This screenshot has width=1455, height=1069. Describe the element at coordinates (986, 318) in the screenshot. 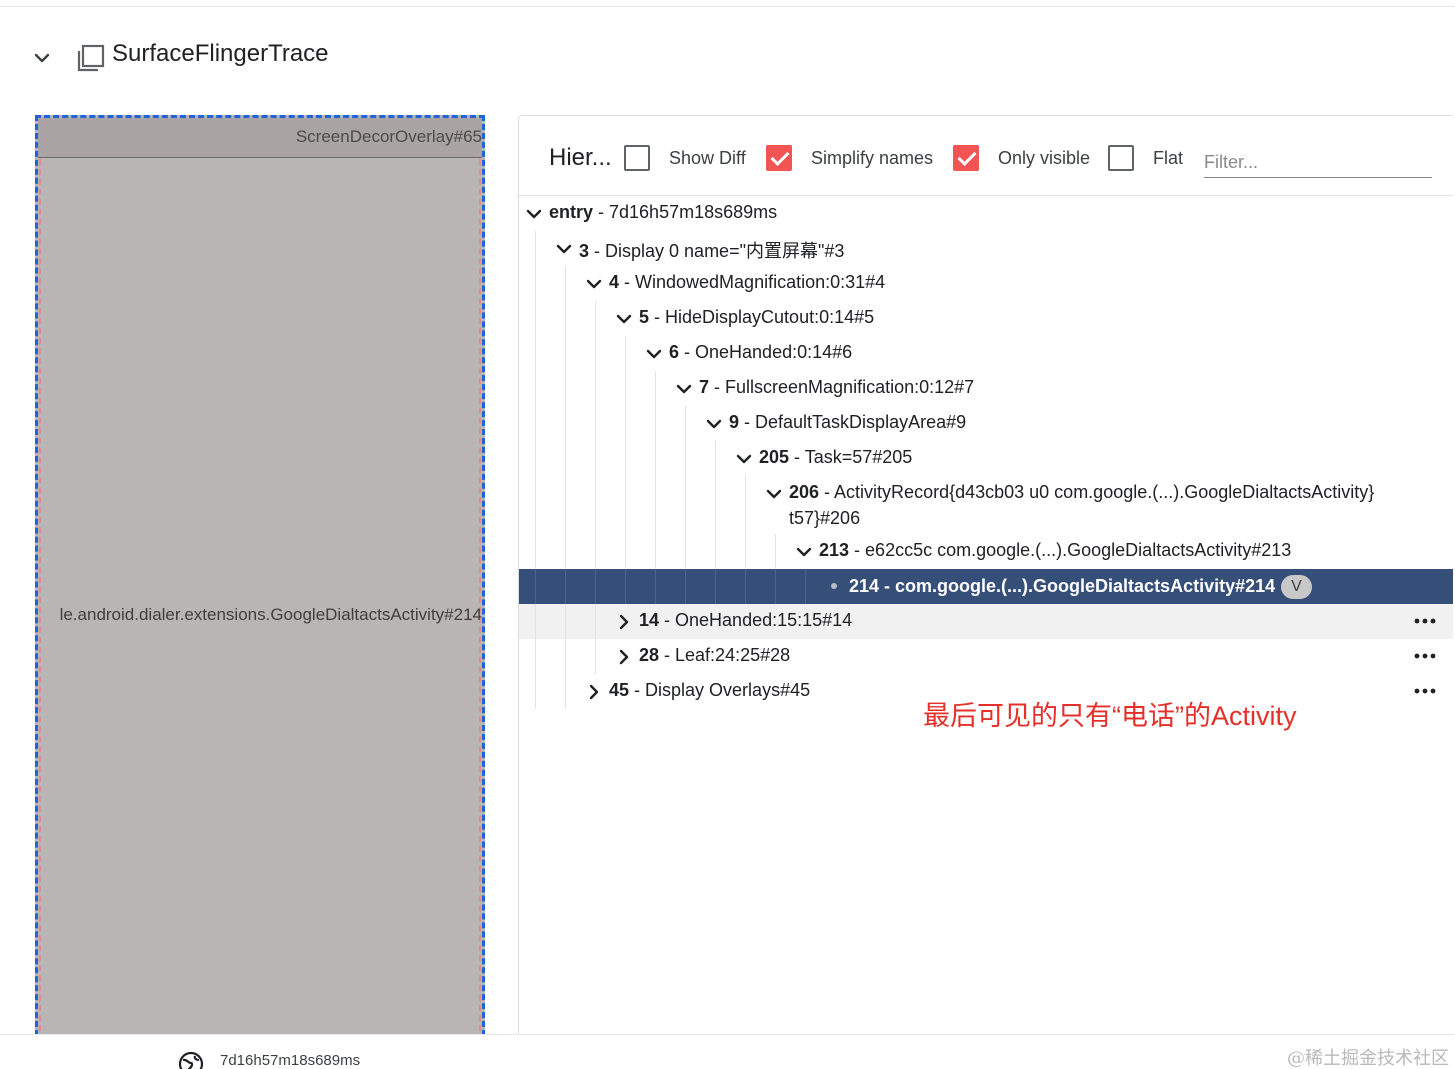

I see `tree-row-5: 5 - HideDisplayCutout:0:14#5` at that location.